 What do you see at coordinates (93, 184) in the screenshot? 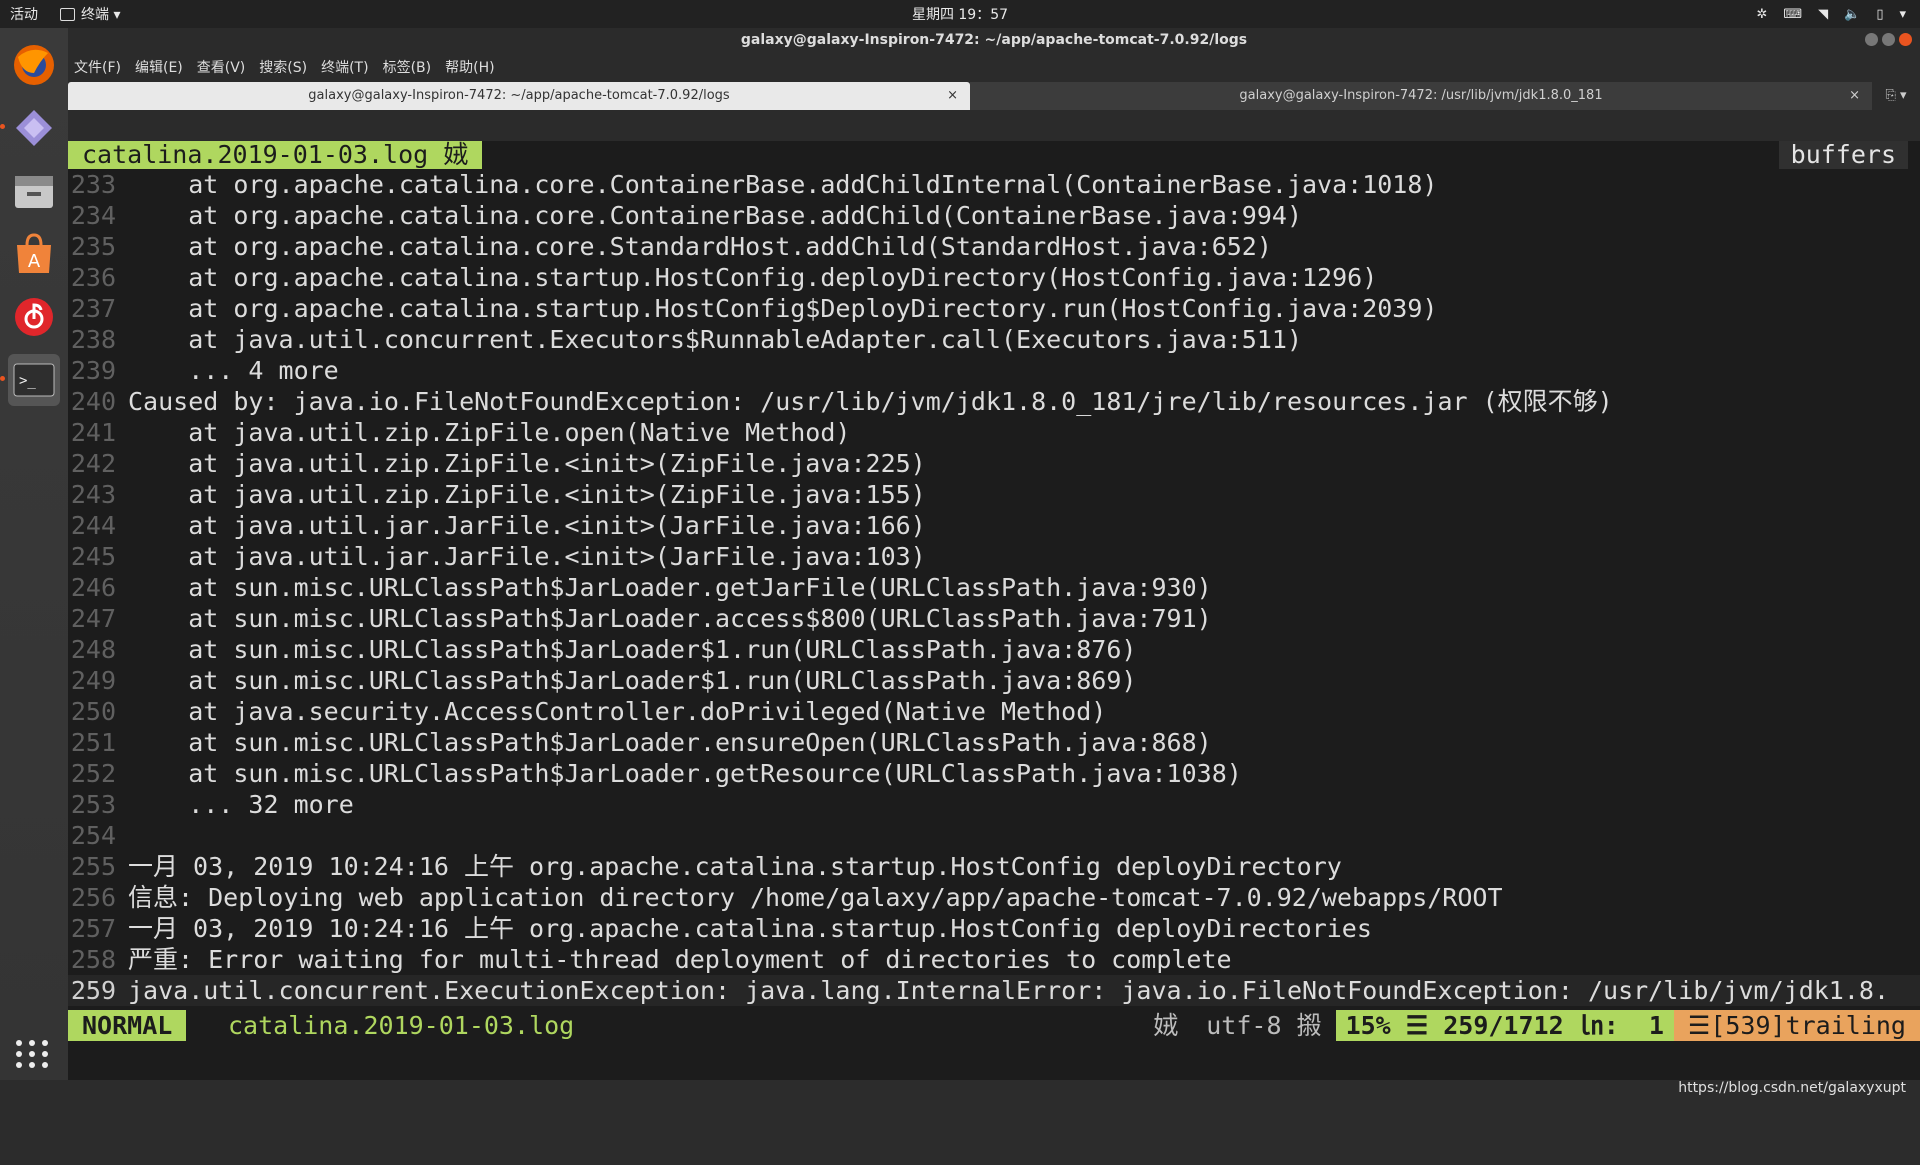
I see `line-number: 233` at bounding box center [93, 184].